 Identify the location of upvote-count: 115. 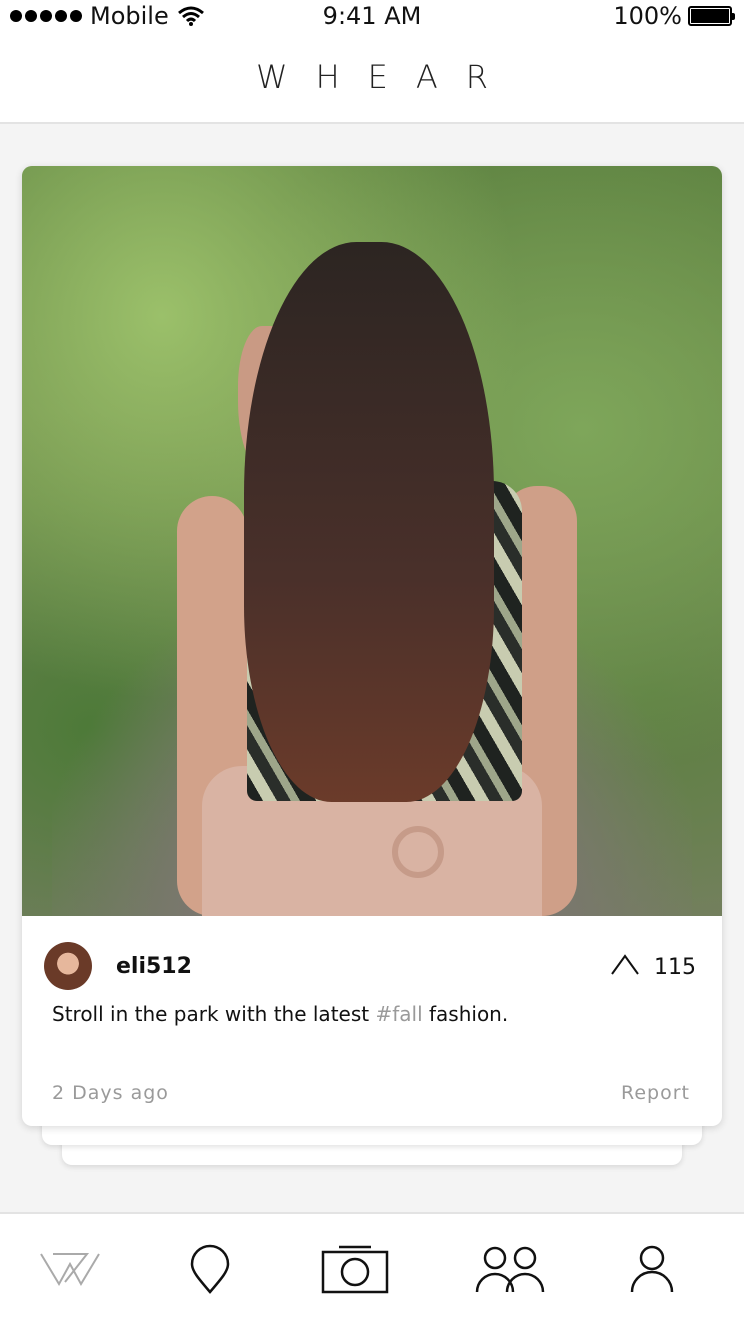
(675, 967).